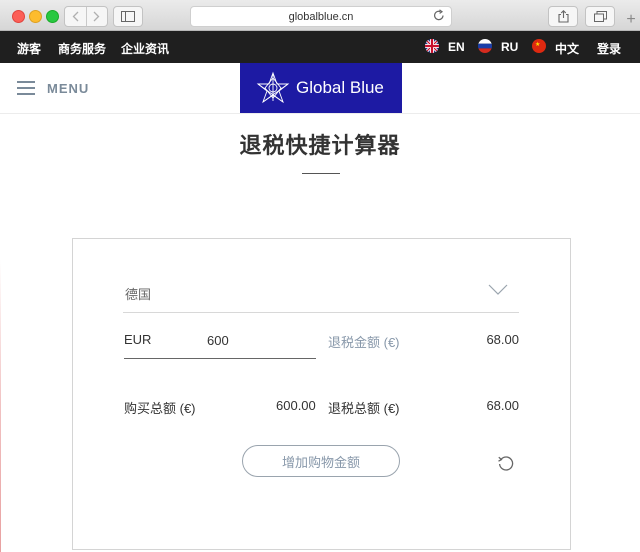 Image resolution: width=640 pixels, height=552 pixels. What do you see at coordinates (509, 47) in the screenshot?
I see `lang-ru-link: RU` at bounding box center [509, 47].